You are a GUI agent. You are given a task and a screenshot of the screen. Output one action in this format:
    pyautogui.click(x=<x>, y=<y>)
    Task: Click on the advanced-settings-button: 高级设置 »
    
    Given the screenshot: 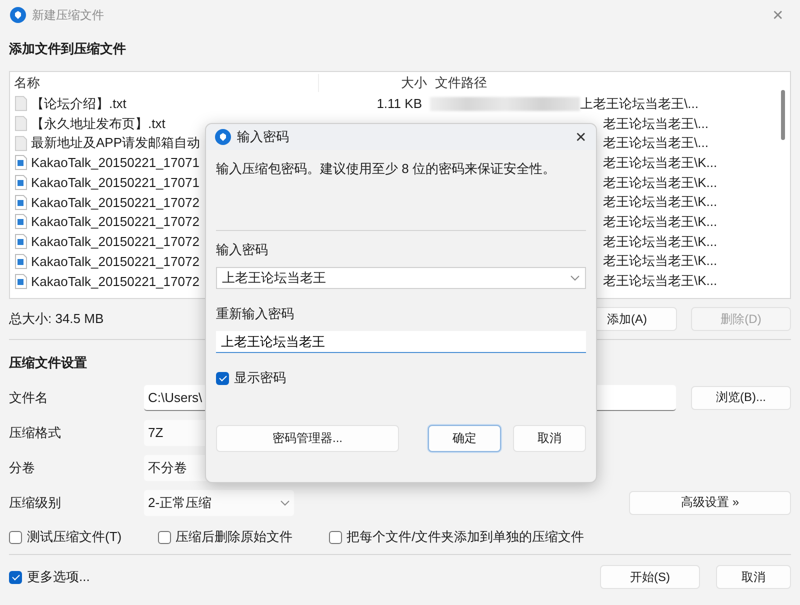 What is the action you would take?
    pyautogui.click(x=710, y=502)
    